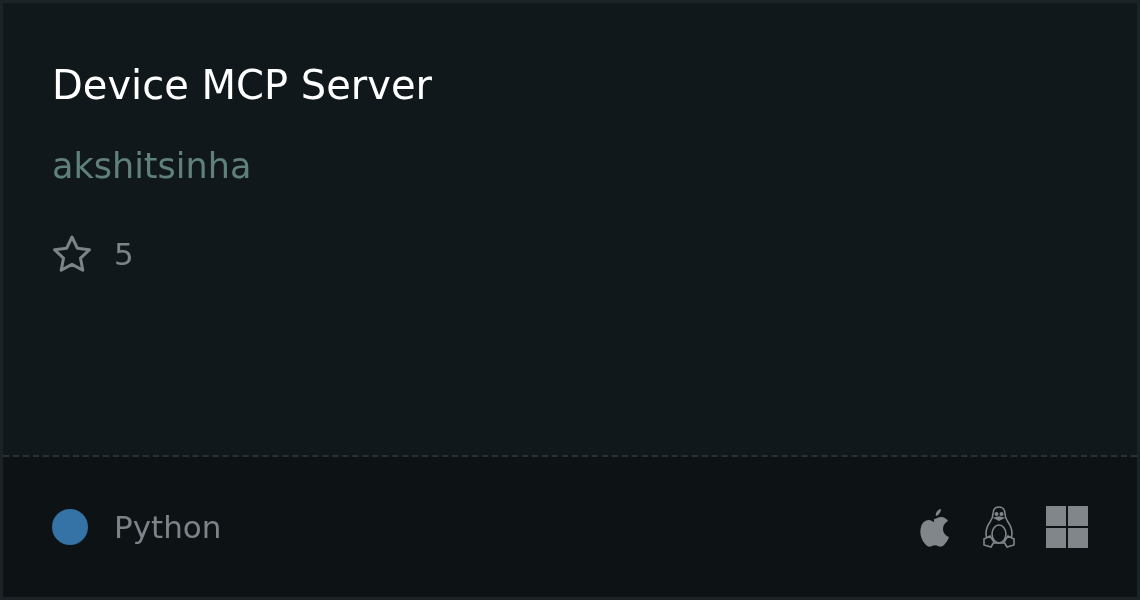 The width and height of the screenshot is (1140, 600). Describe the element at coordinates (72, 254) in the screenshot. I see `star-icon` at that location.